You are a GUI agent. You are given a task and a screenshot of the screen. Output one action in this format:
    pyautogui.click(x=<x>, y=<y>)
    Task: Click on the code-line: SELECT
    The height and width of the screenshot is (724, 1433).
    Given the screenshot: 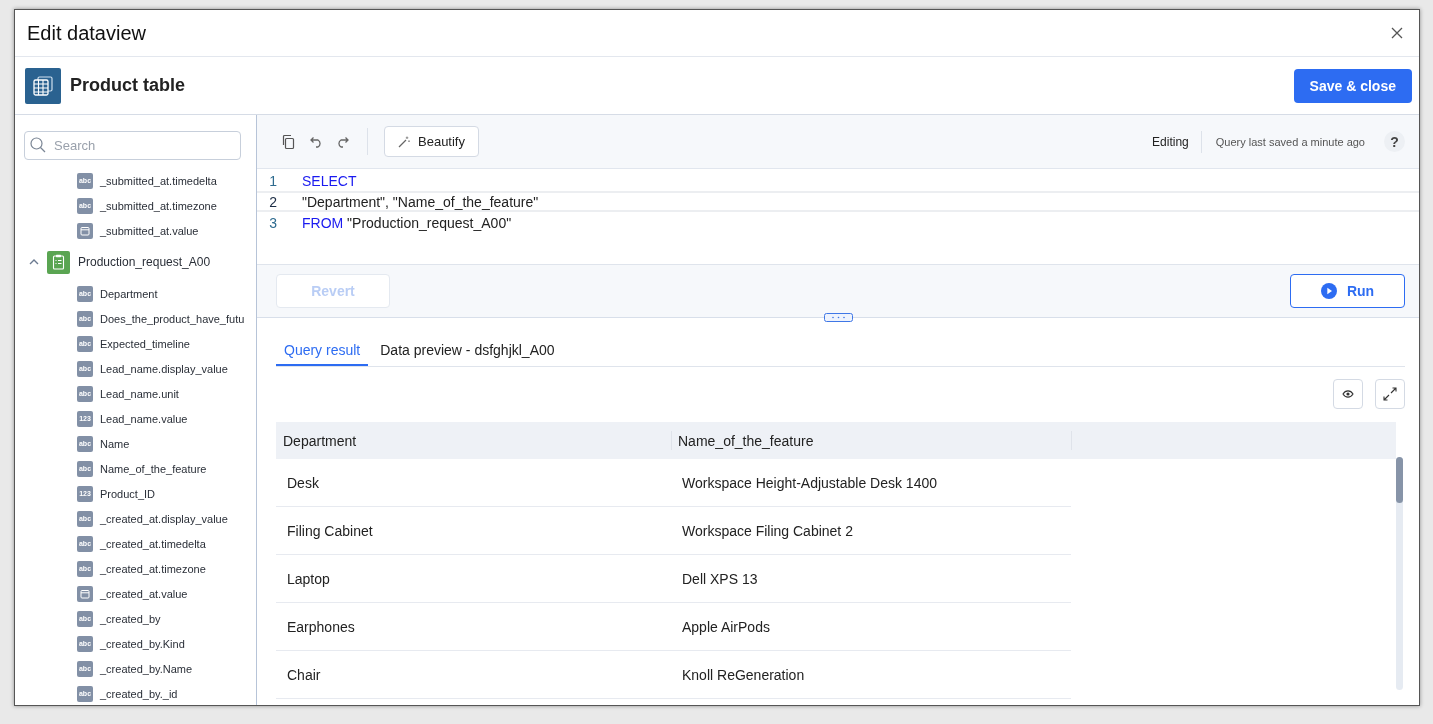 What is the action you would take?
    pyautogui.click(x=329, y=180)
    